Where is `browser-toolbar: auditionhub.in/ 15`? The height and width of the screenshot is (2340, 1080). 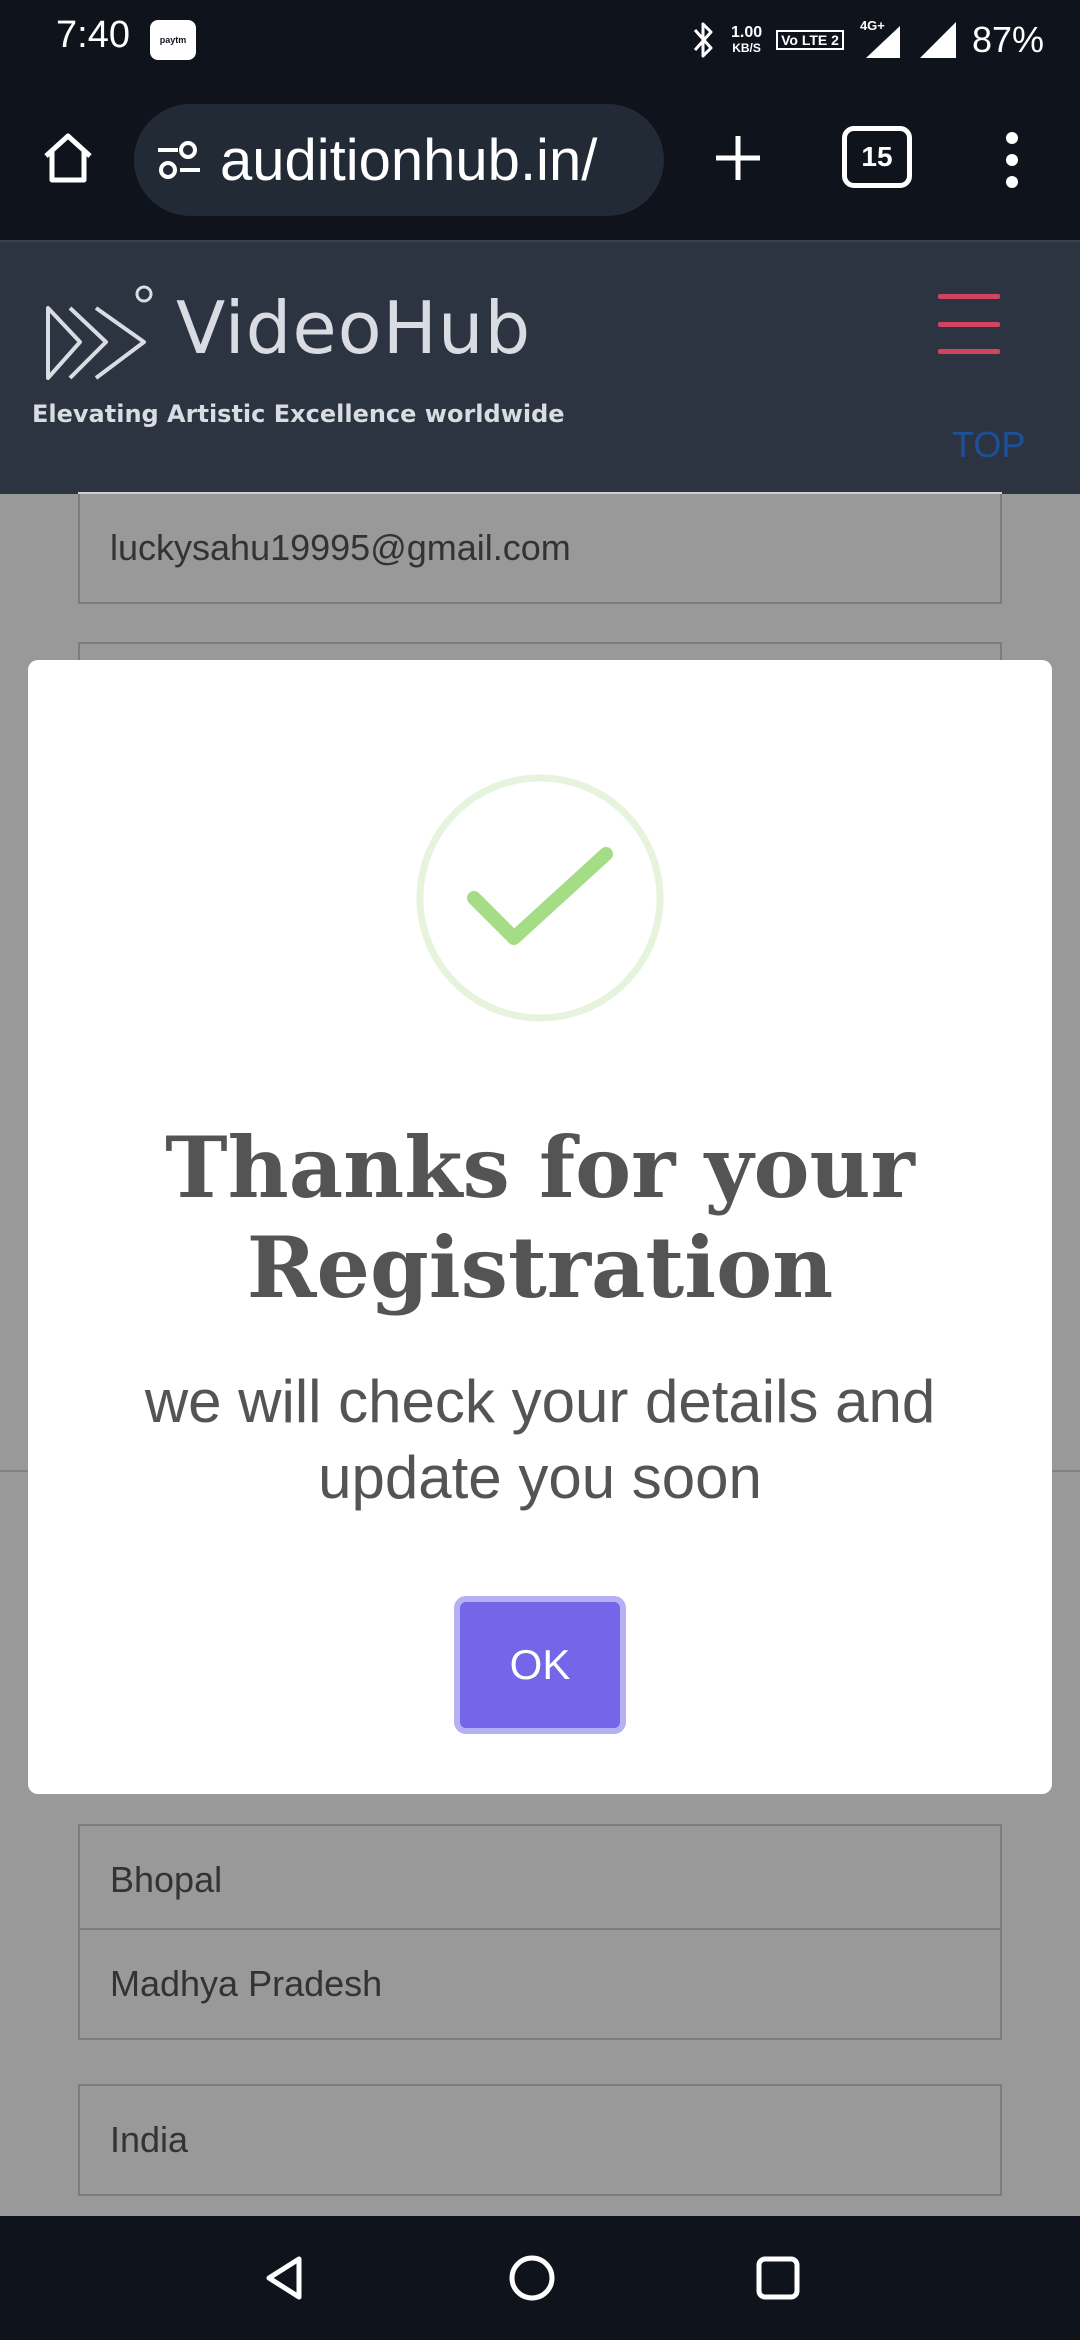
browser-toolbar: auditionhub.in/ 15 is located at coordinates (540, 160).